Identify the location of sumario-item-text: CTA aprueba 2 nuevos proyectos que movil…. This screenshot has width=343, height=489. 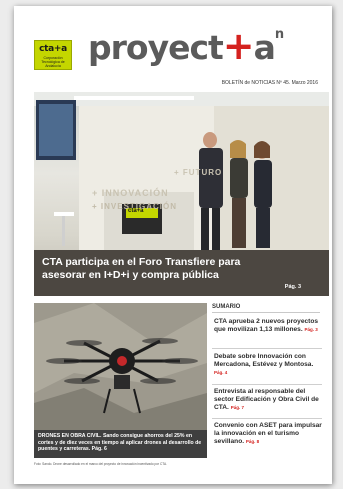
(266, 325).